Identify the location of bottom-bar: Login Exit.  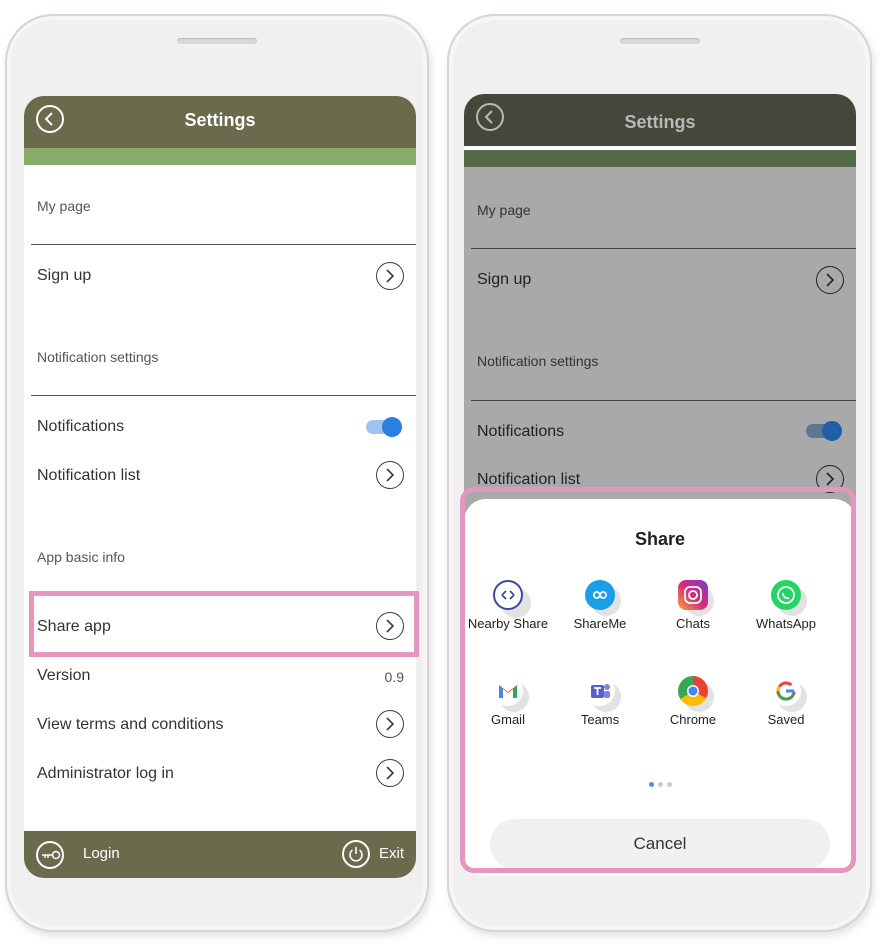
(220, 854).